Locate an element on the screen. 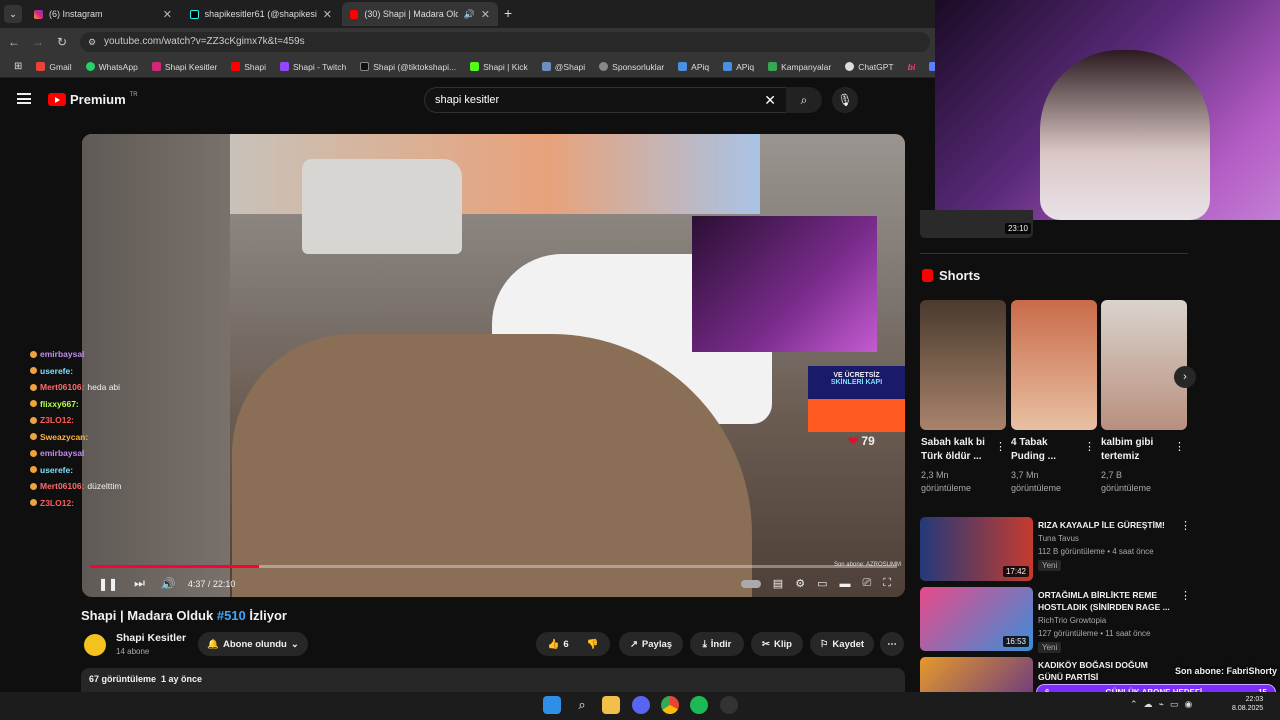 The width and height of the screenshot is (1280, 720). forward-icon: → is located at coordinates (38, 42).